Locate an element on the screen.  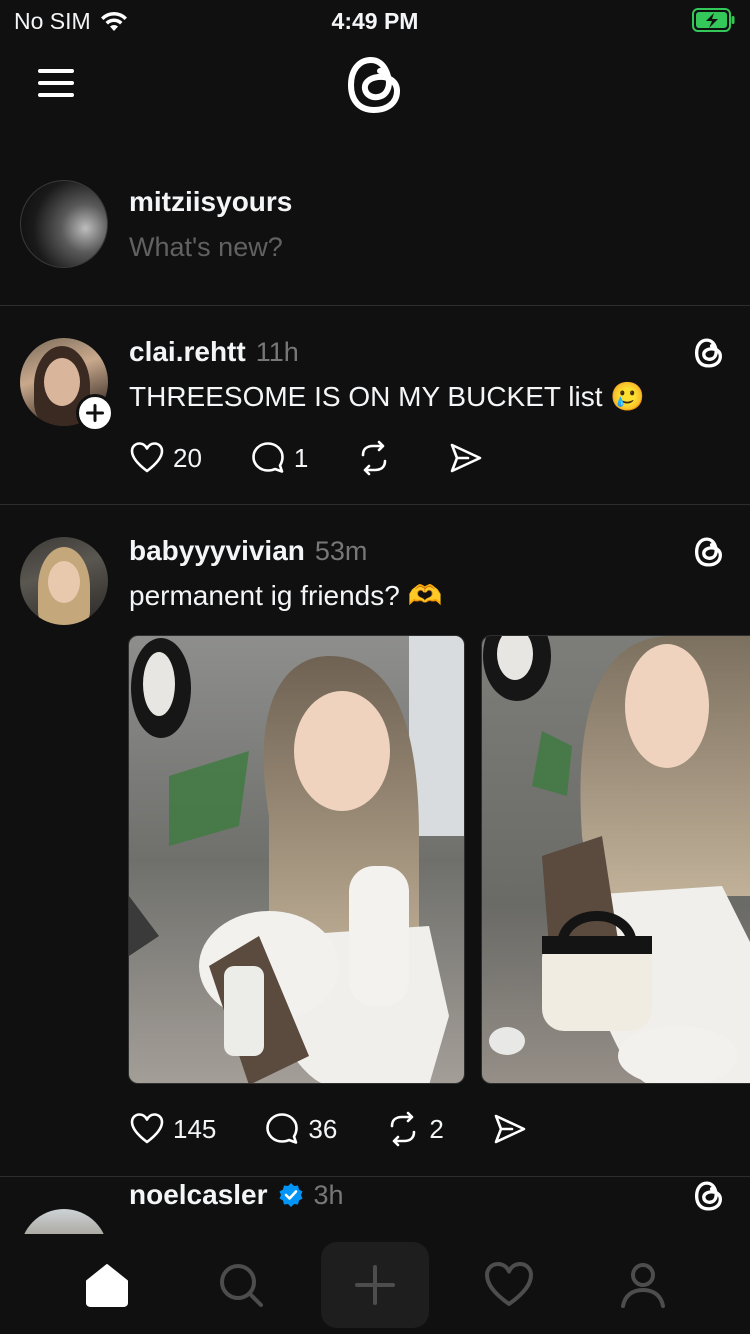
like-button: 145 is located at coordinates (172, 1129).